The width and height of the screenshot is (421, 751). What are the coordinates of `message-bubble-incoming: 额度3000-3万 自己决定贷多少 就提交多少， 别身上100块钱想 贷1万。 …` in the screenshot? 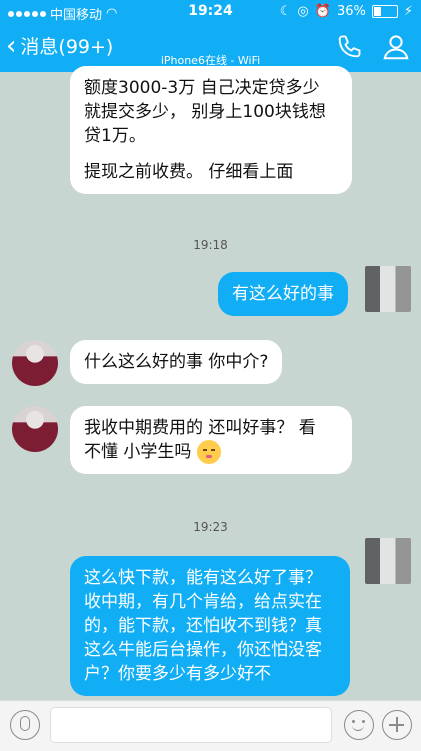 It's located at (211, 130).